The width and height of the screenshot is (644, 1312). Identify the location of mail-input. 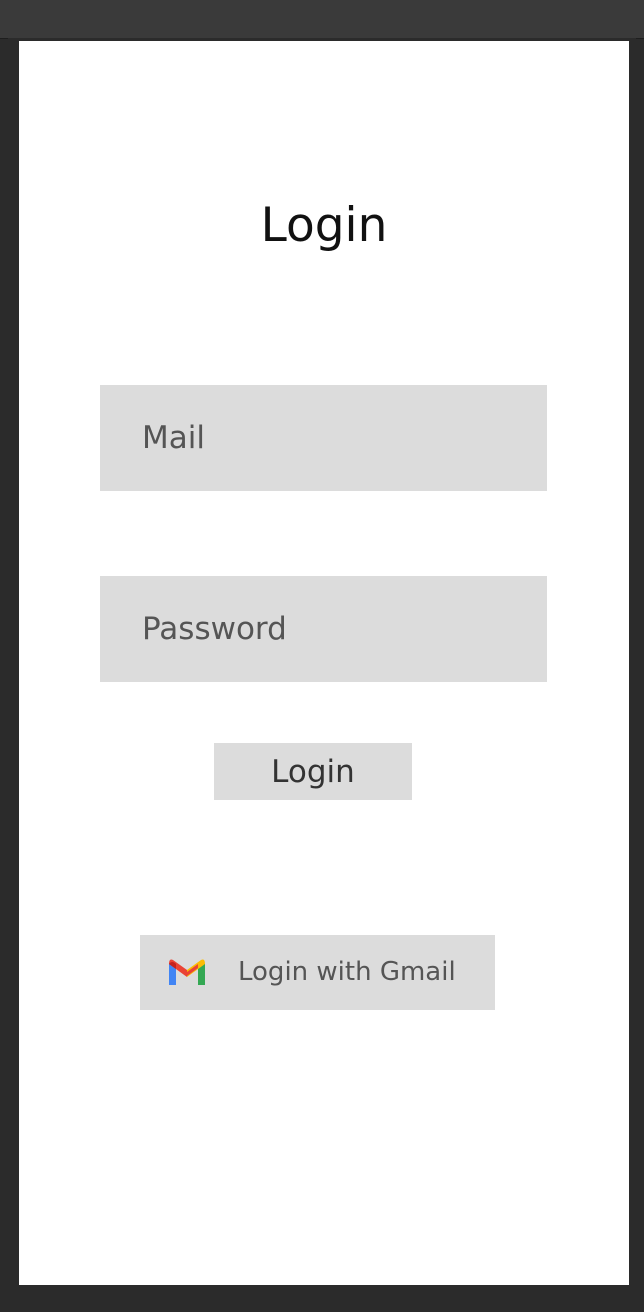
(323, 438).